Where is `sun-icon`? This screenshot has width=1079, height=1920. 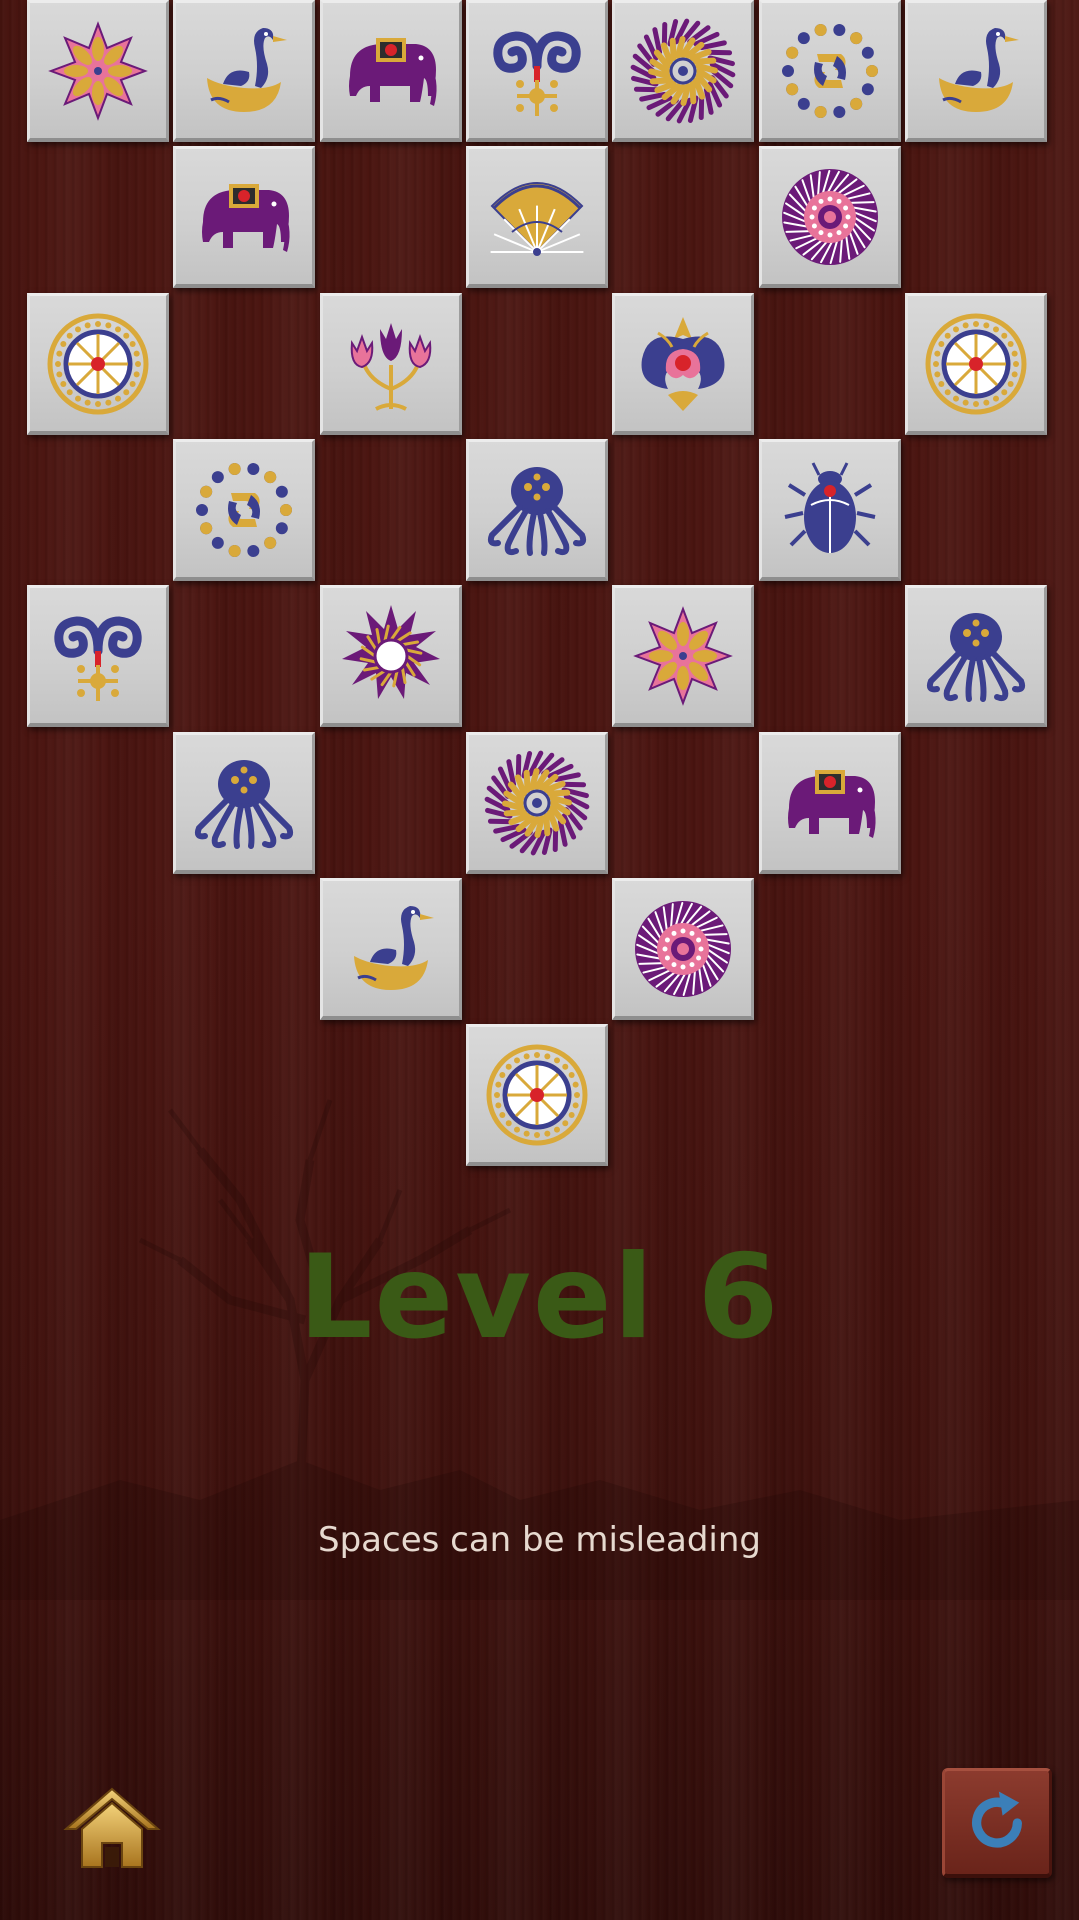
sun-icon is located at coordinates (391, 651).